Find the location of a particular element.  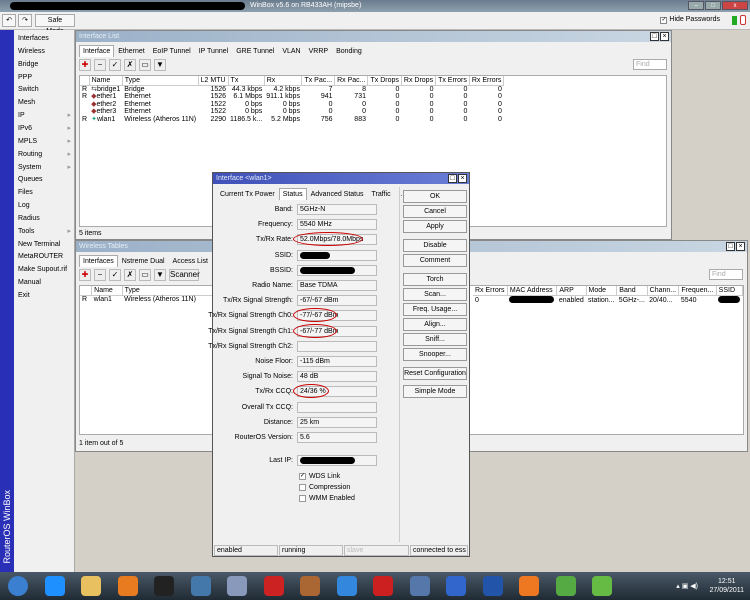

table-row: ◆ether2 Ethernet 1522 0 bps 0 bps 0 0 0 0 0 0 is located at coordinates (292, 105).